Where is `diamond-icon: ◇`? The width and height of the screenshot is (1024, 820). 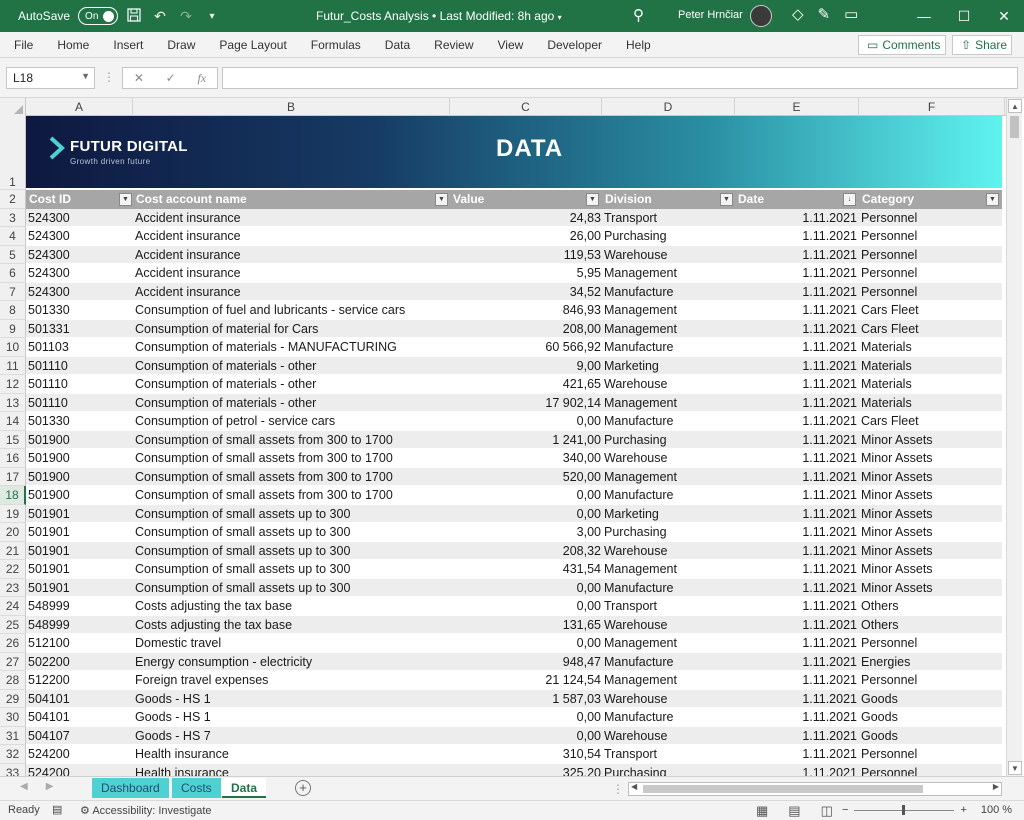
diamond-icon: ◇ is located at coordinates (798, 14).